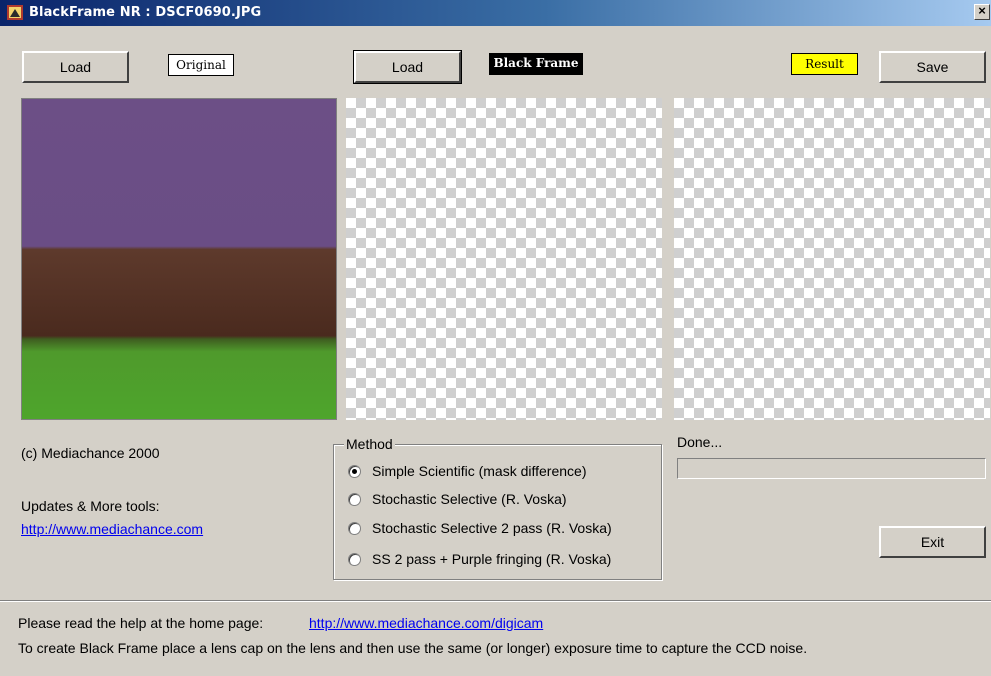 Image resolution: width=991 pixels, height=676 pixels. Describe the element at coordinates (932, 67) in the screenshot. I see `save-button: Save` at that location.